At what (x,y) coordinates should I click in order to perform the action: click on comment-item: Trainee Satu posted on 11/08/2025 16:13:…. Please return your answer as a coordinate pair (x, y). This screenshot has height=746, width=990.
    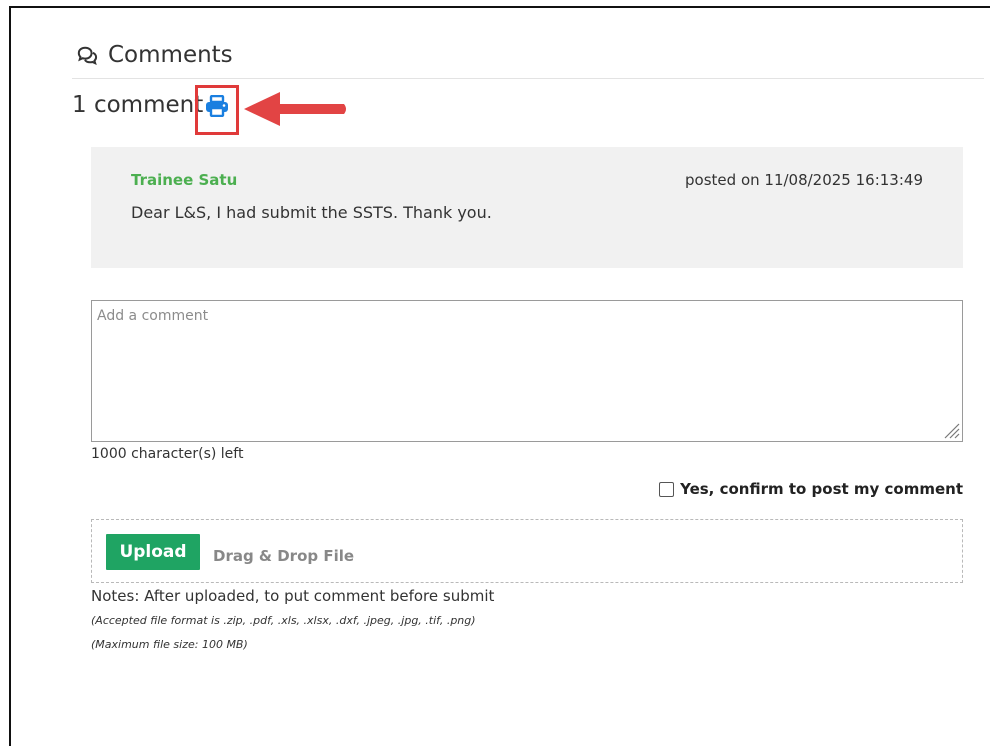
    Looking at the image, I should click on (527, 207).